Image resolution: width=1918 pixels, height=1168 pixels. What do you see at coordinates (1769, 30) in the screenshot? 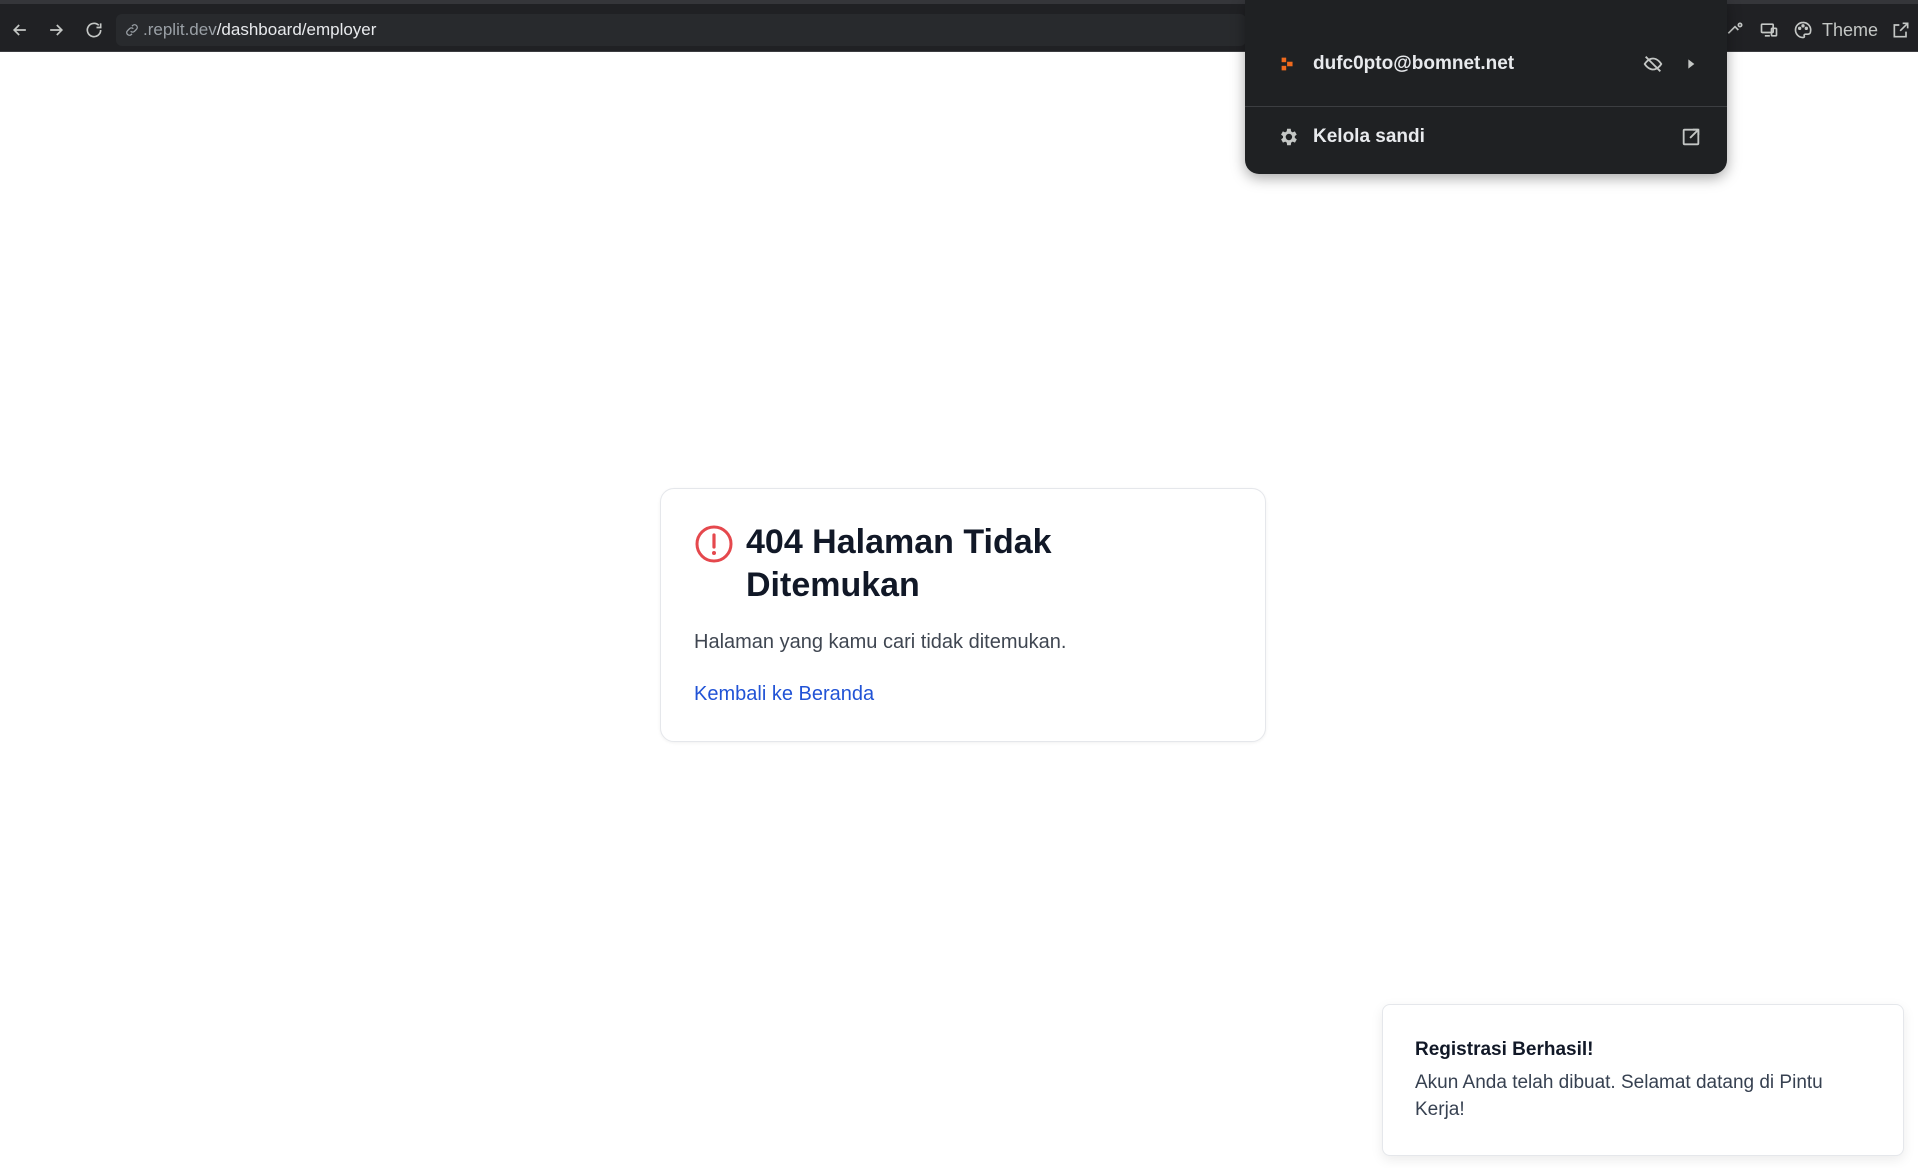
I see `devices-icon` at bounding box center [1769, 30].